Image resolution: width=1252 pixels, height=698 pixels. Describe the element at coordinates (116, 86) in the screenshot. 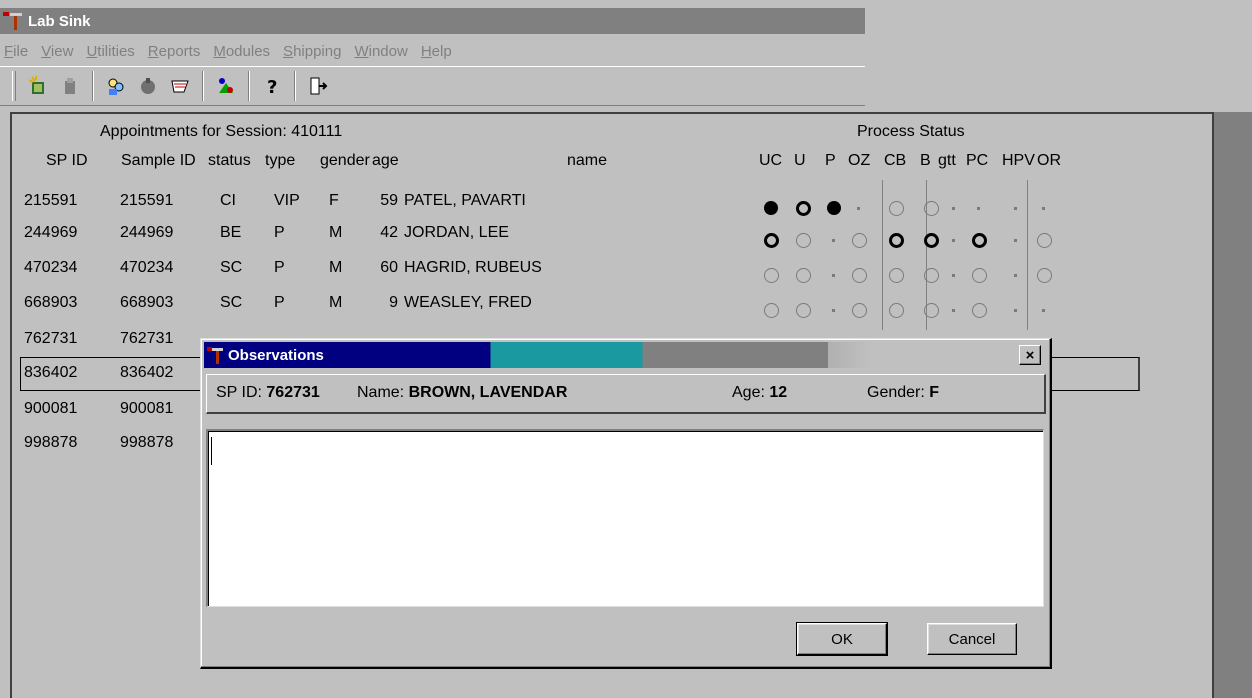

I see `people-icon` at that location.